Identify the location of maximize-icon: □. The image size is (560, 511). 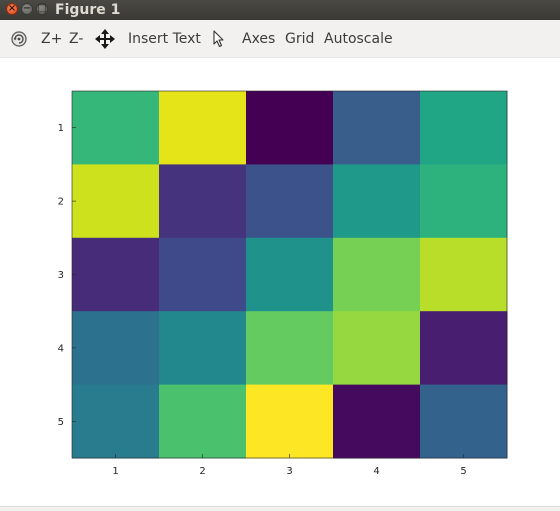
(42, 8).